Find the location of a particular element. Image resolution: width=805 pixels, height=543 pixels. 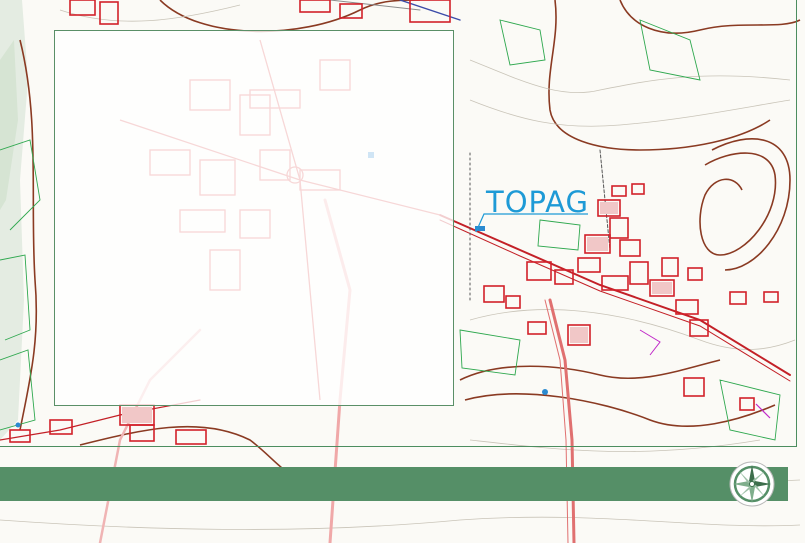

compass-rose-icon is located at coordinates (752, 484).